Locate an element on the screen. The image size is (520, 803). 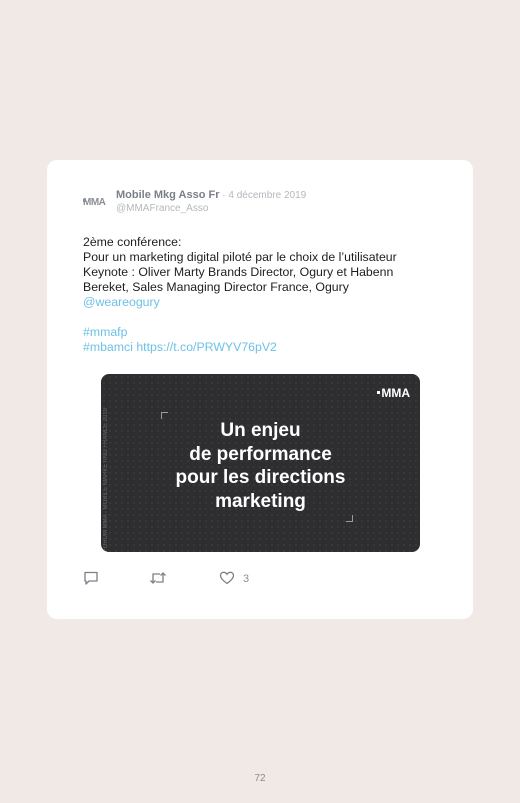
display-name: Mobile Mkg Asso Fr is located at coordinates (168, 195).